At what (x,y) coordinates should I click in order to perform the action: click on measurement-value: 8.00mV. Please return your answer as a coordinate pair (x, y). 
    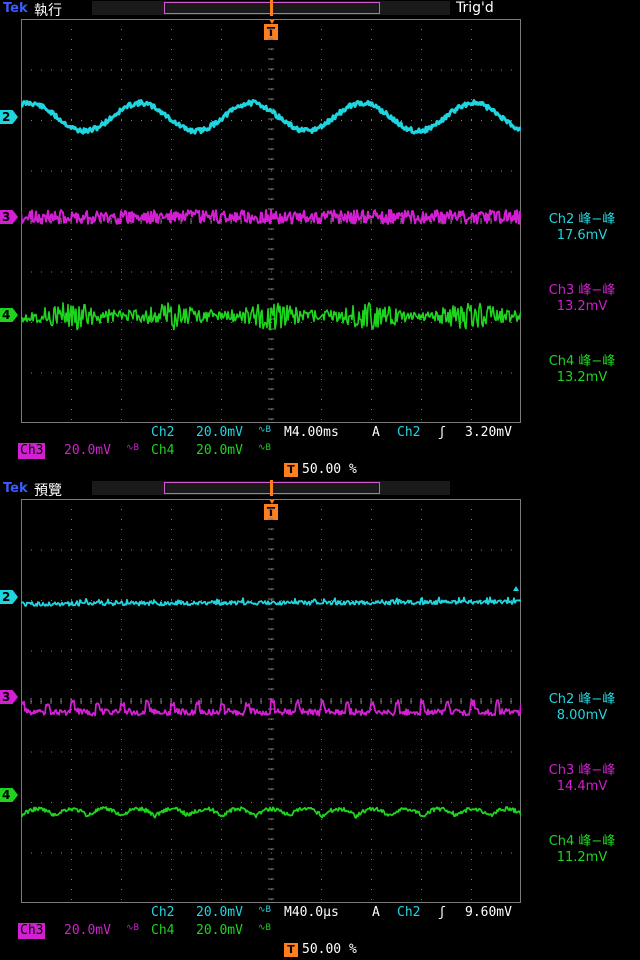
    Looking at the image, I should click on (582, 715).